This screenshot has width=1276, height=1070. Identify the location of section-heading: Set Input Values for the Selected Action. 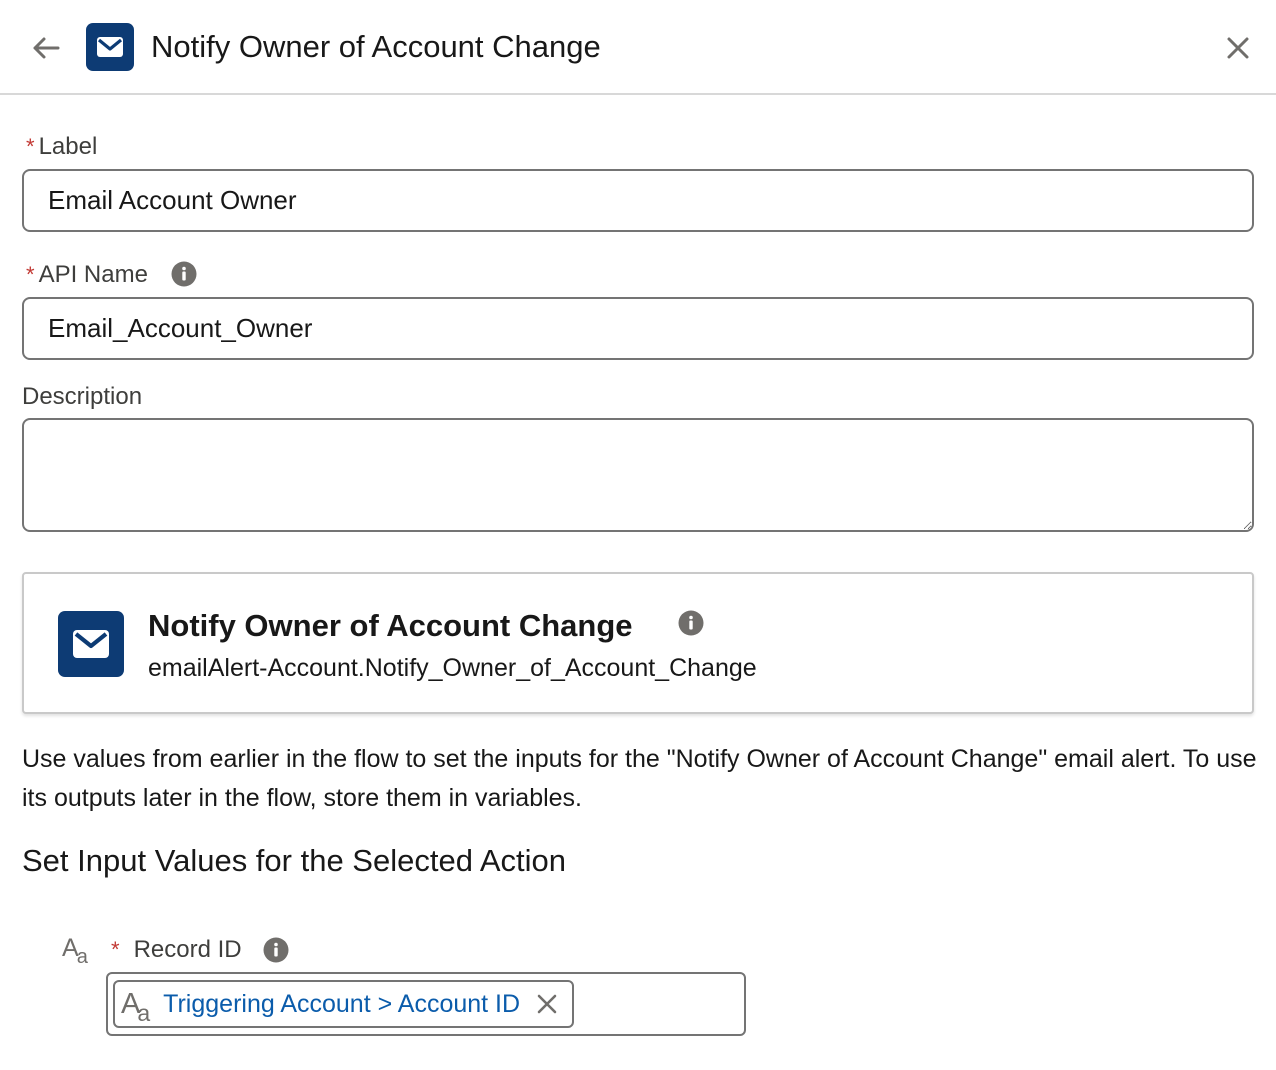
(294, 860).